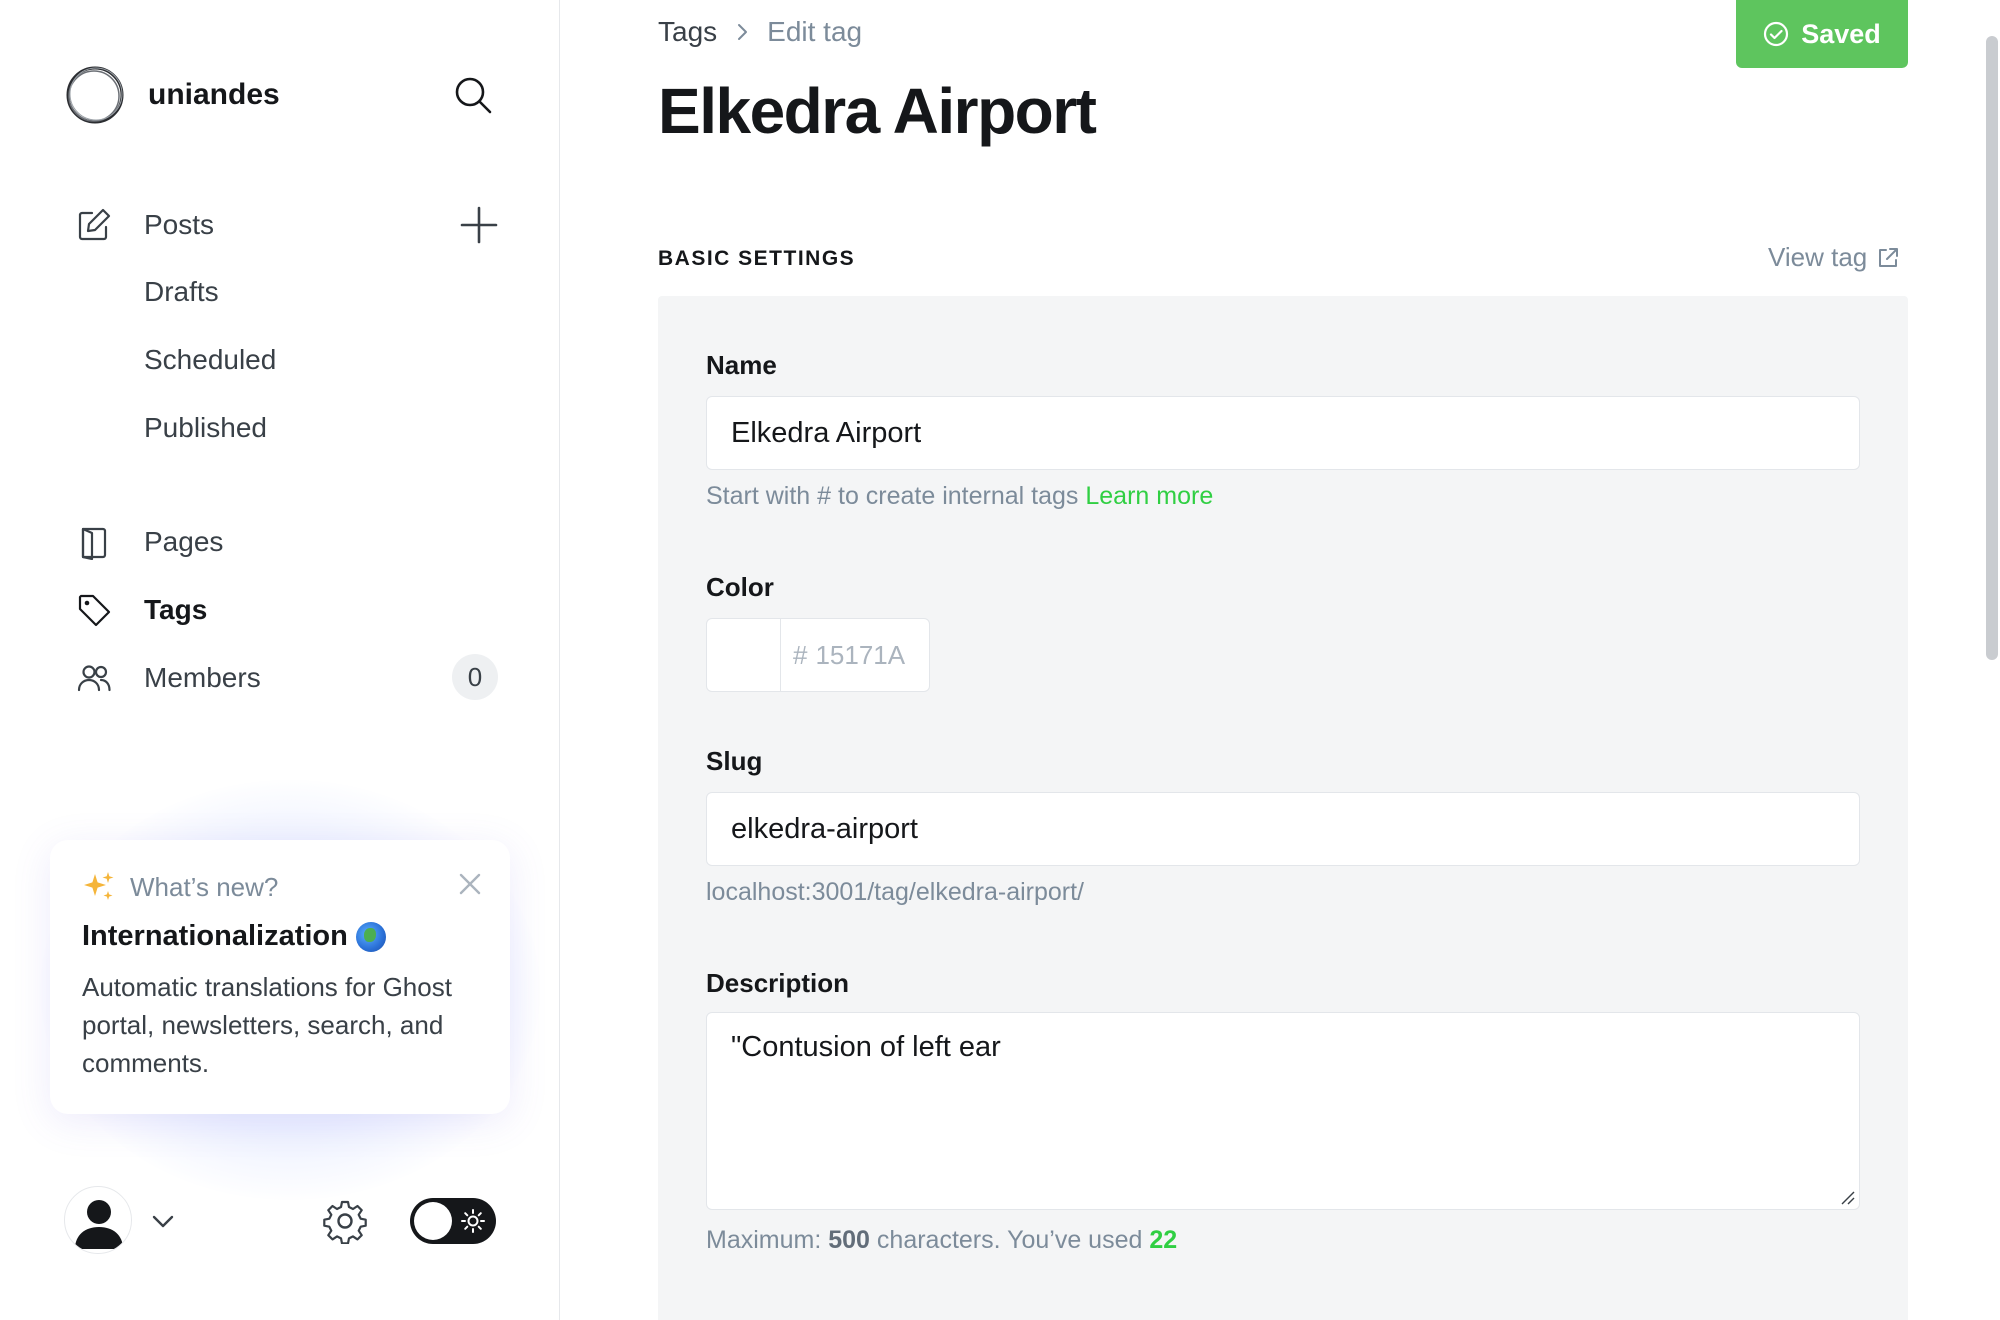 This screenshot has width=2000, height=1320. I want to click on search-icon, so click(473, 95).